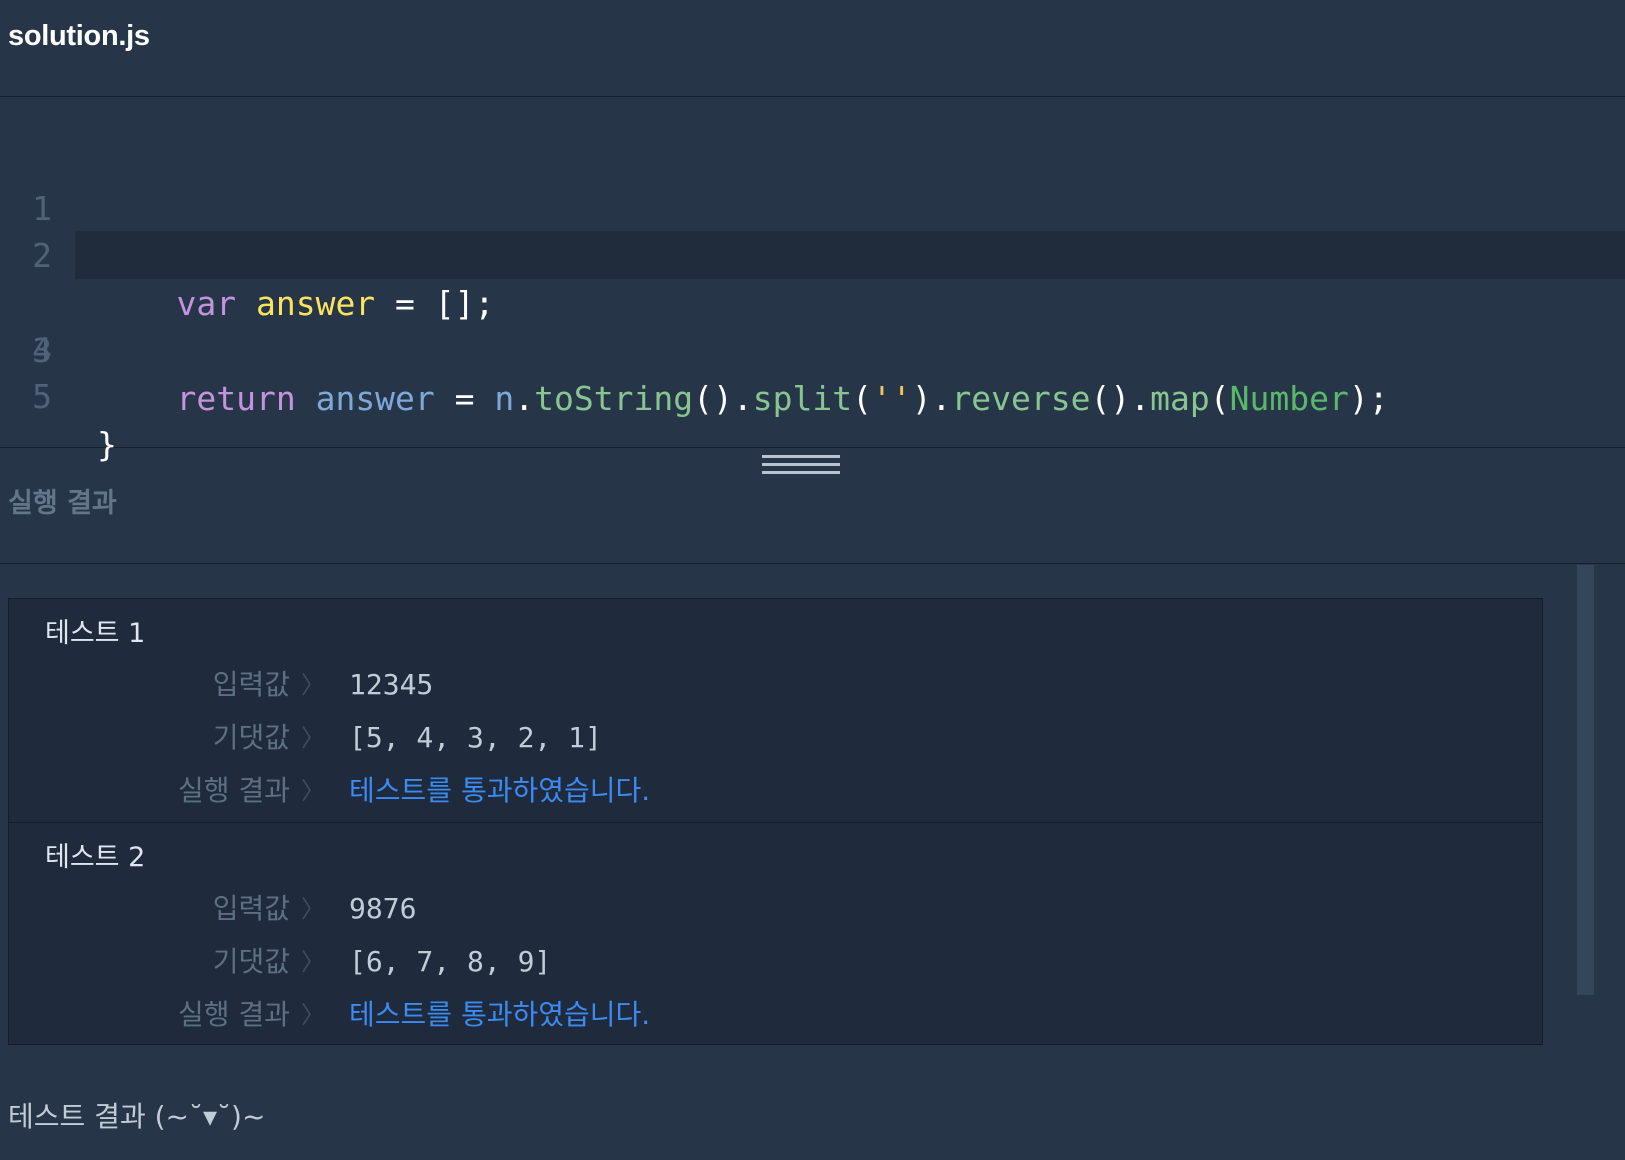 The height and width of the screenshot is (1160, 1625). I want to click on code-token: ., so click(524, 398).